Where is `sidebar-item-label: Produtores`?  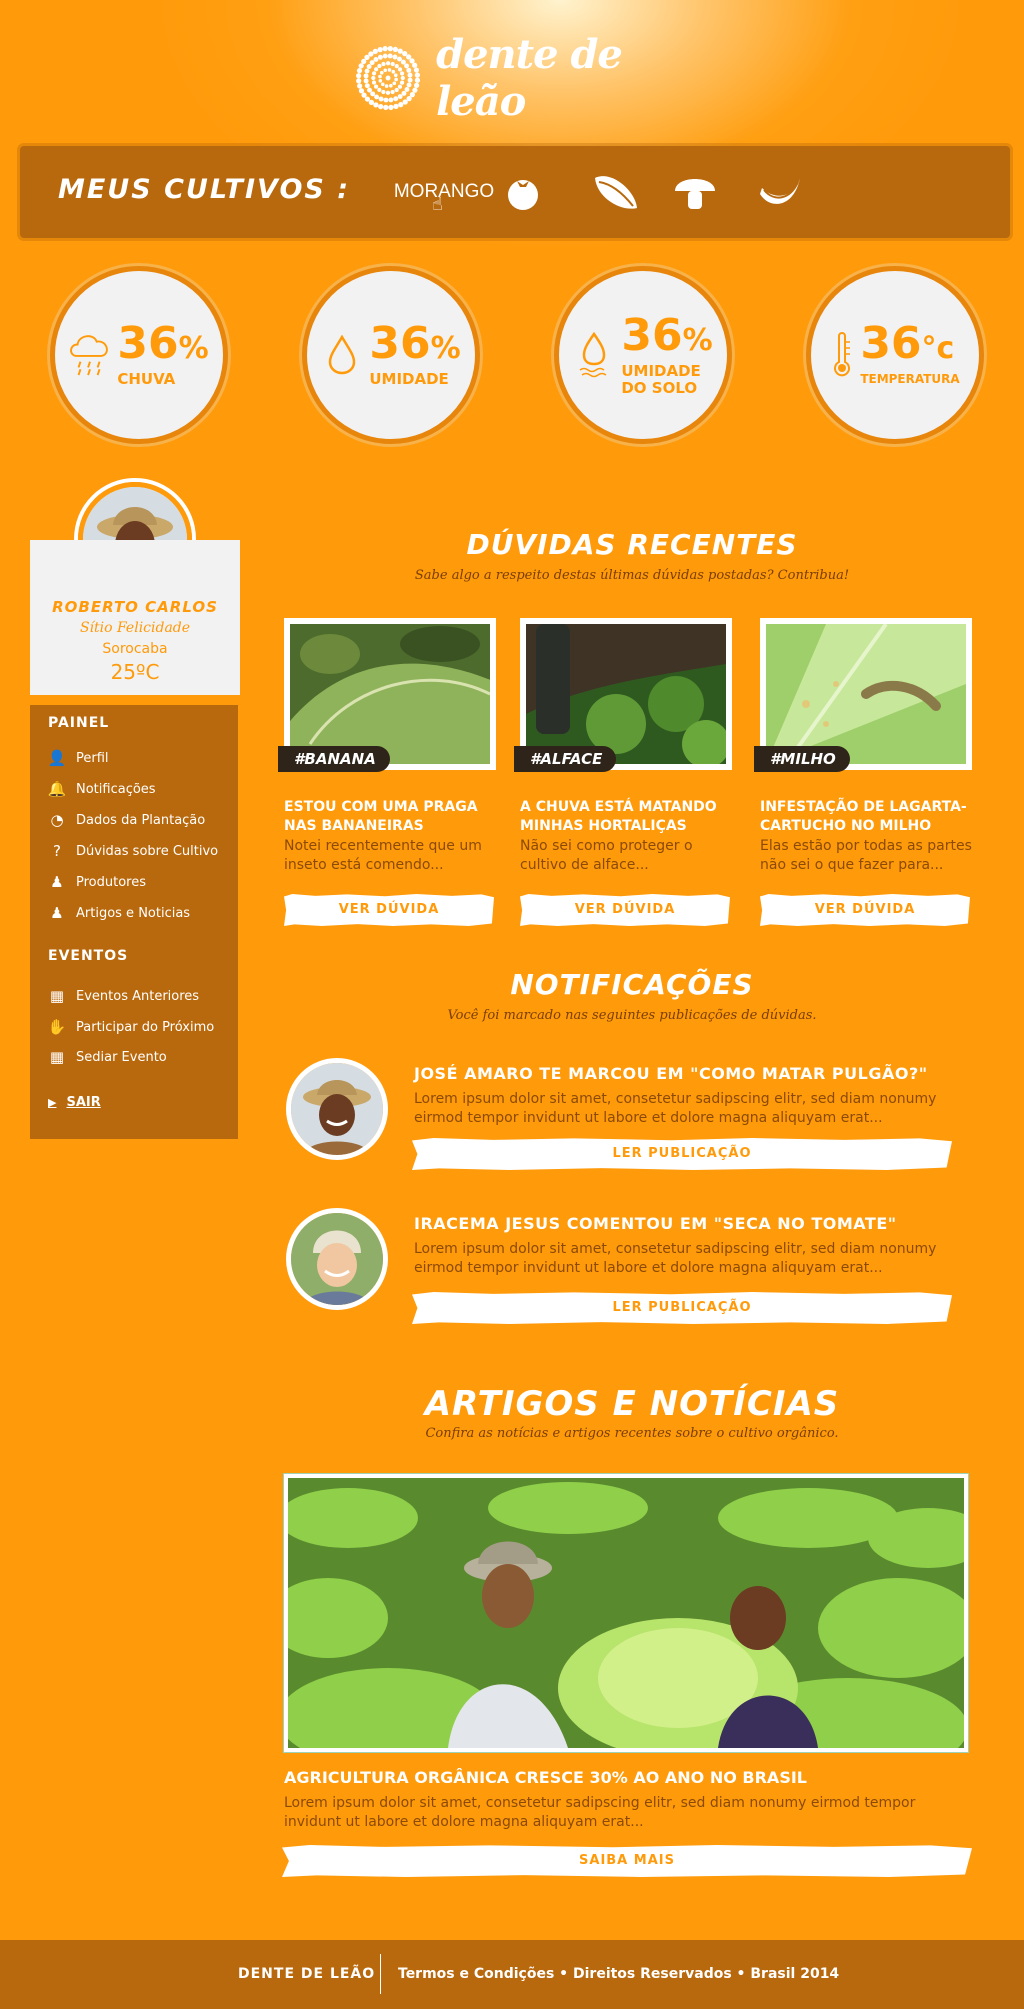
sidebar-item-label: Produtores is located at coordinates (111, 882).